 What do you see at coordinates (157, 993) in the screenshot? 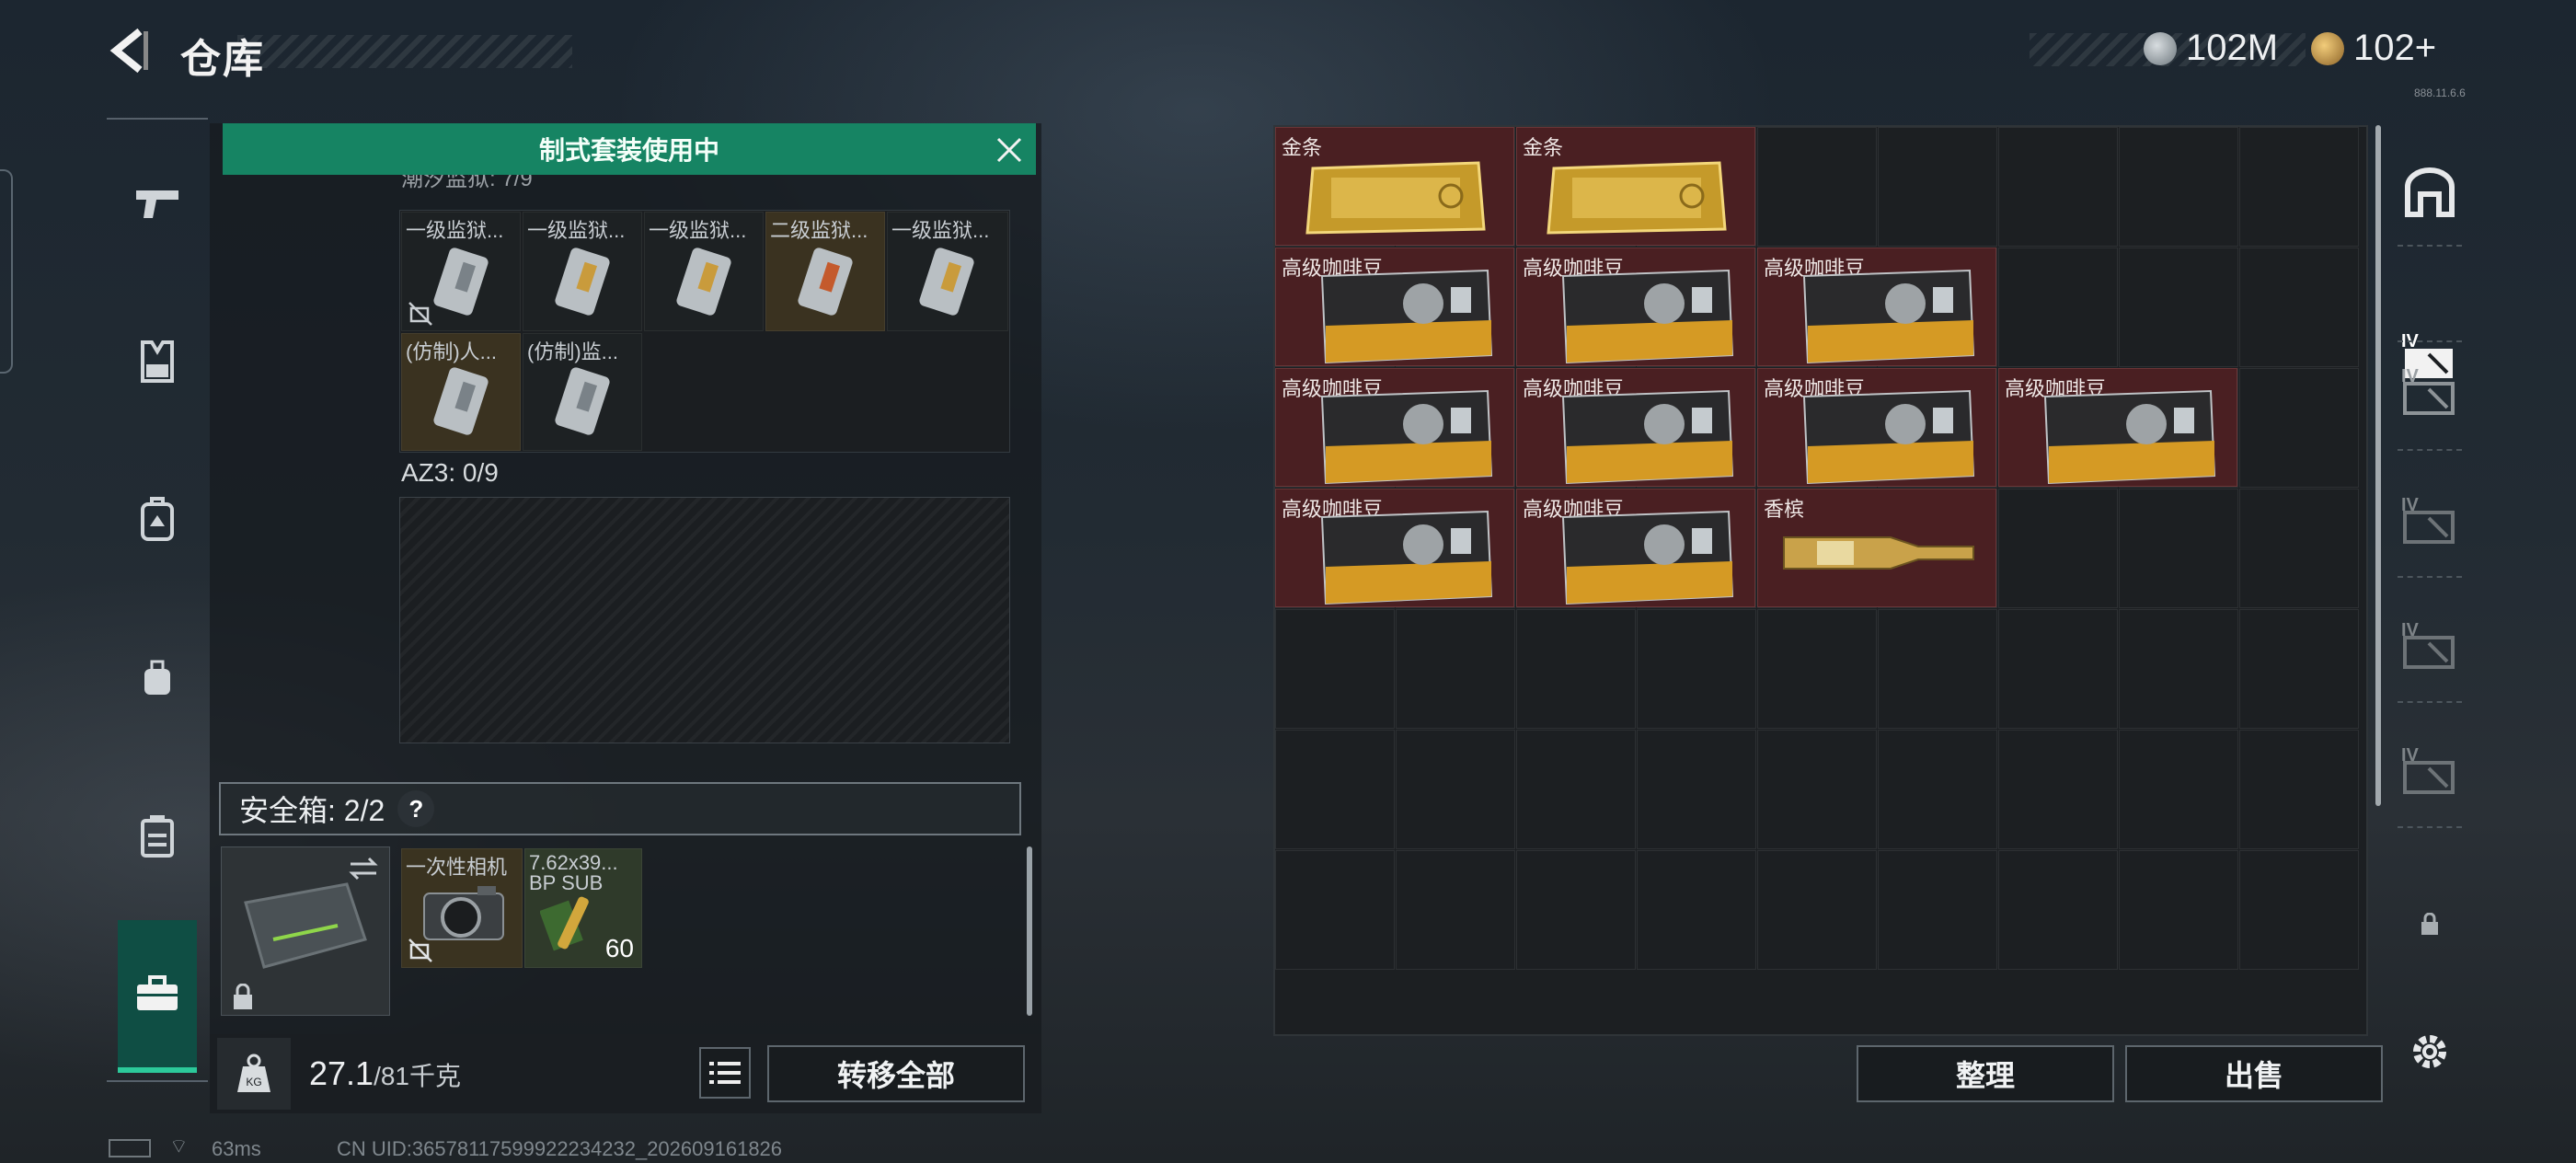
I see `toolbox-icon` at bounding box center [157, 993].